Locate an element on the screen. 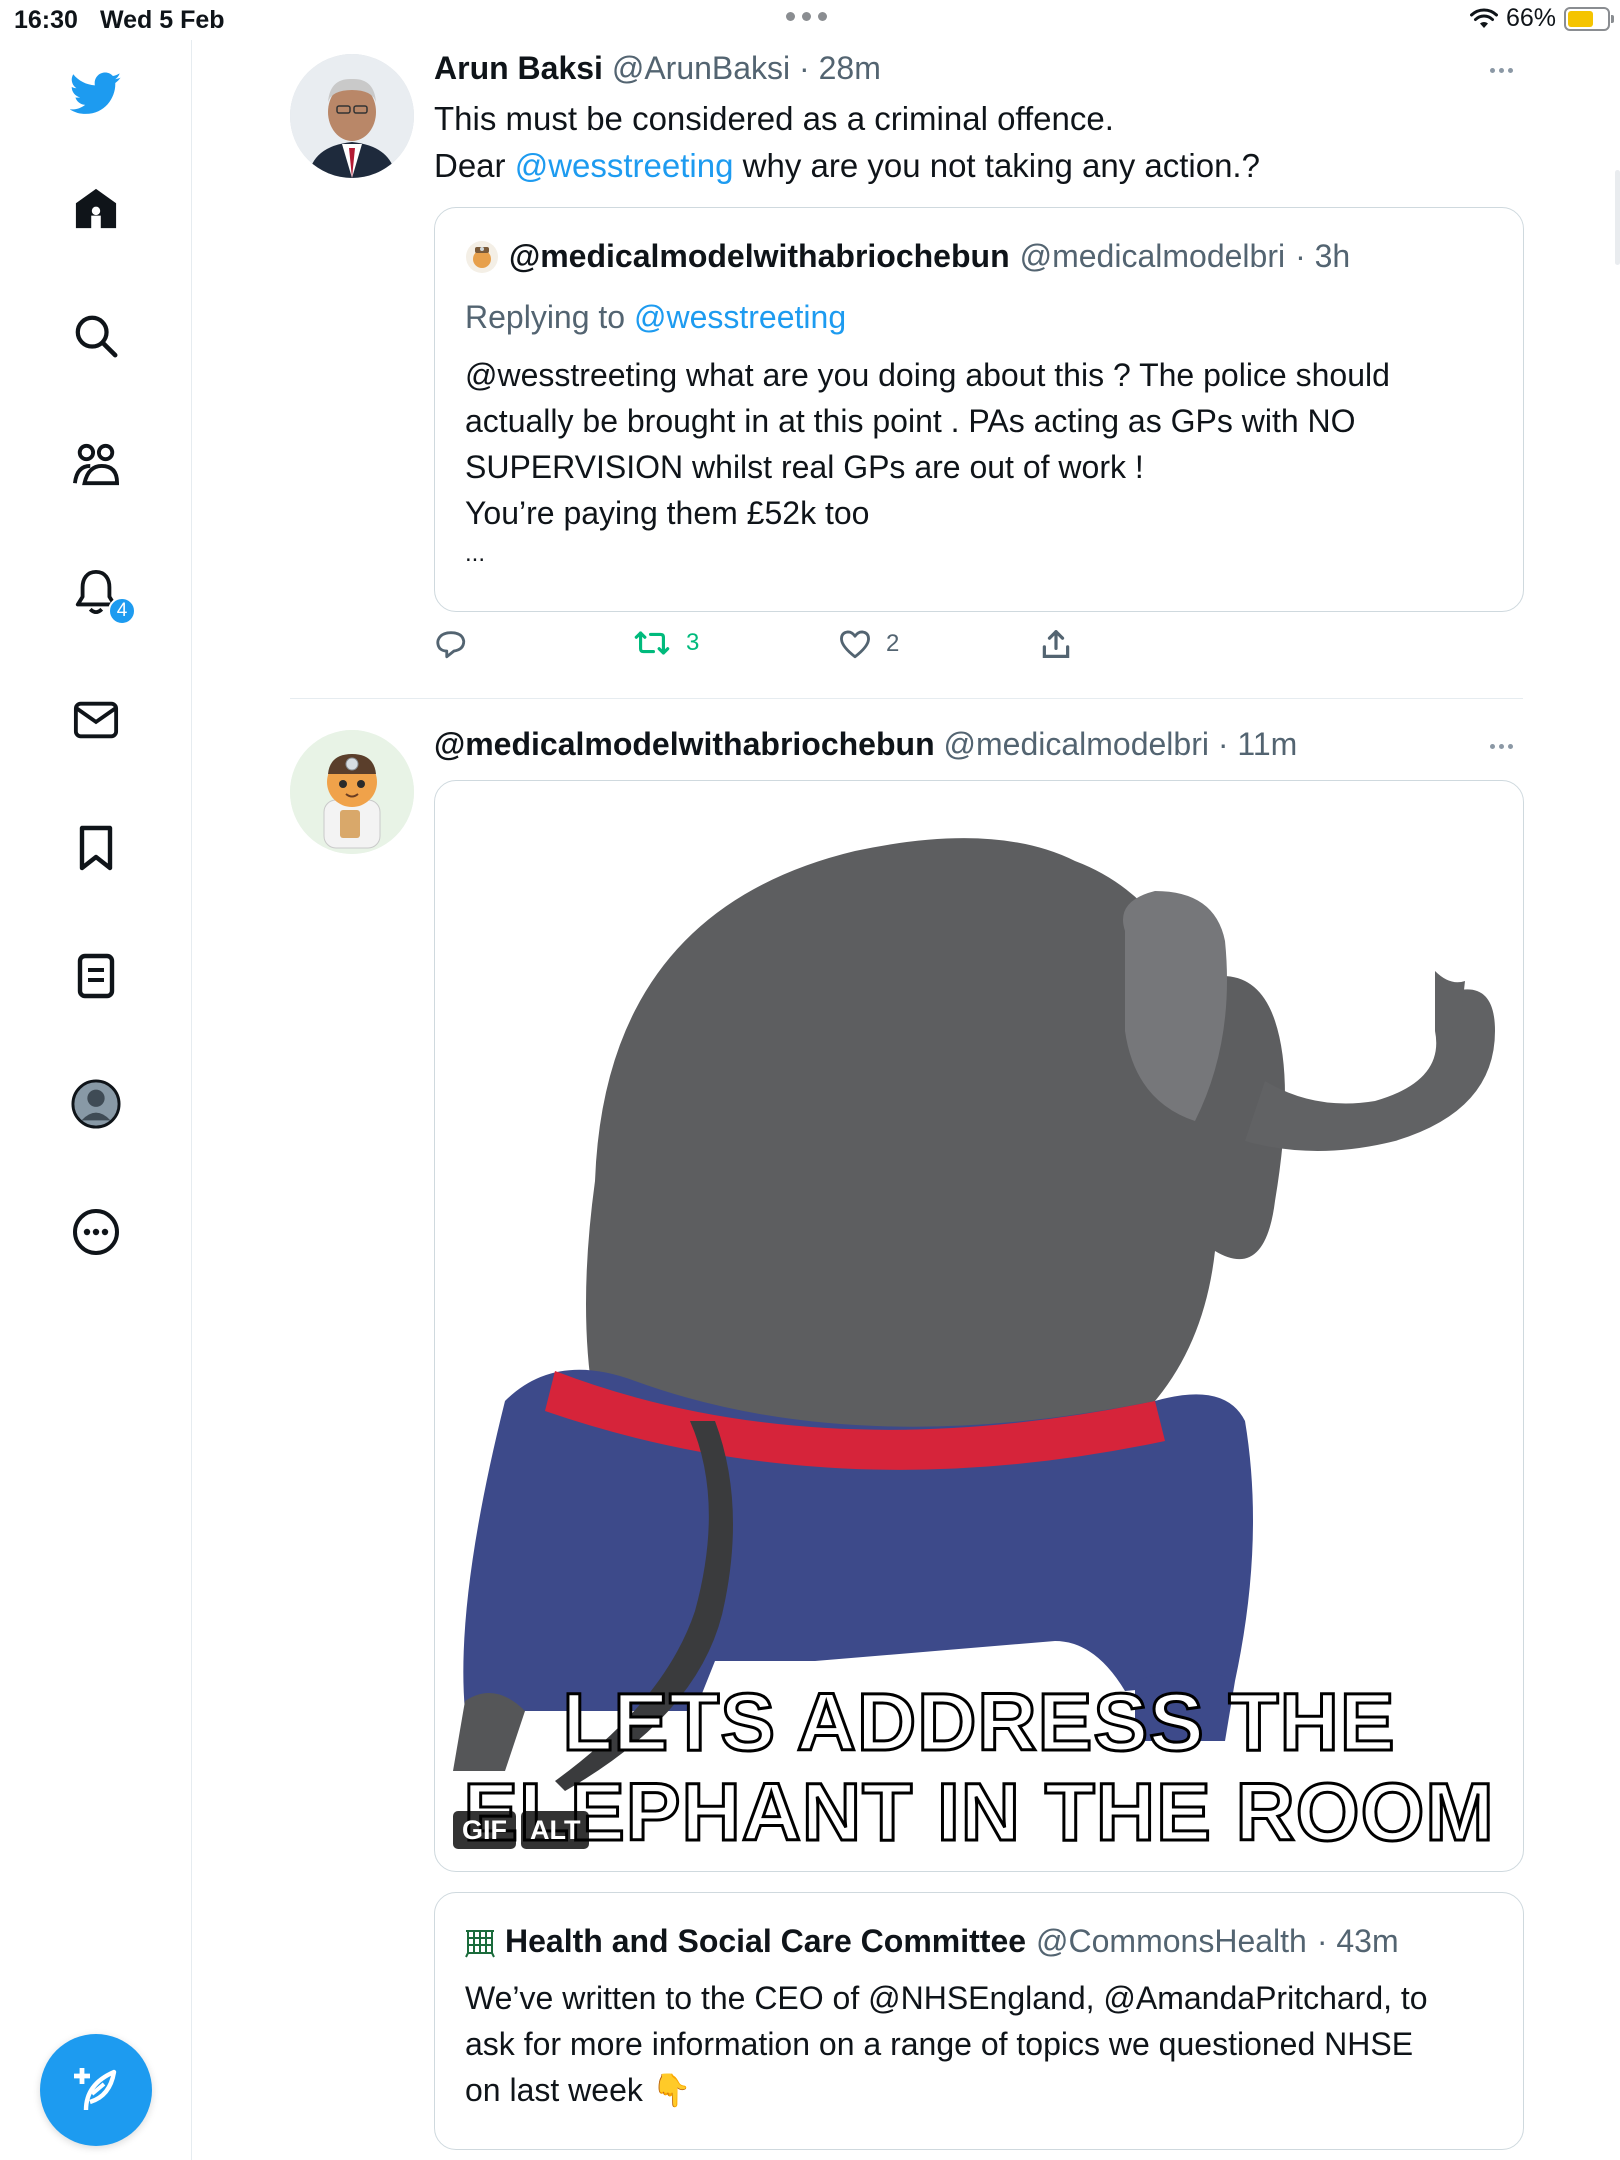  like-button: 2 is located at coordinates (868, 644).